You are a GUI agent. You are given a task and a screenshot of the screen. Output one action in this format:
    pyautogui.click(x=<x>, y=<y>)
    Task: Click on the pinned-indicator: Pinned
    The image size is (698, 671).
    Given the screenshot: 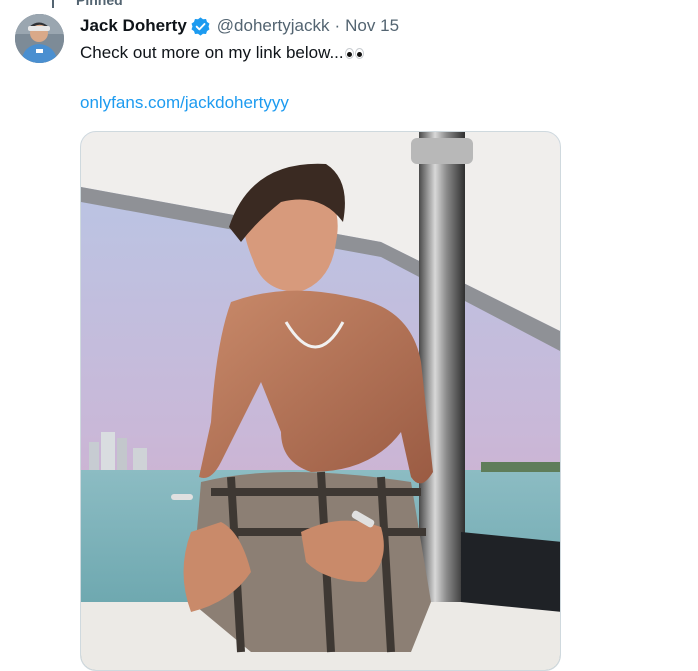 What is the action you would take?
    pyautogui.click(x=83, y=4)
    